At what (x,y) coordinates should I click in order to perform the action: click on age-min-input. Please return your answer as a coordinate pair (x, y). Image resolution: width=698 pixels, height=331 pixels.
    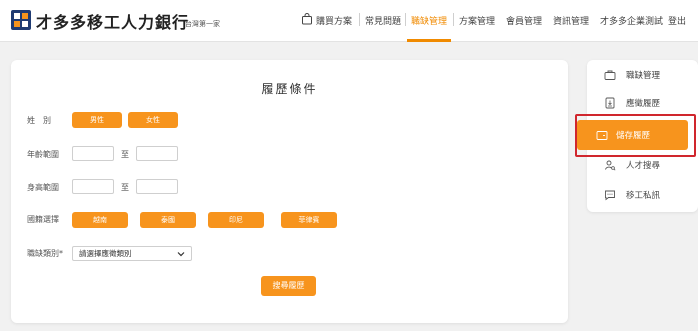
    Looking at the image, I should click on (93, 153).